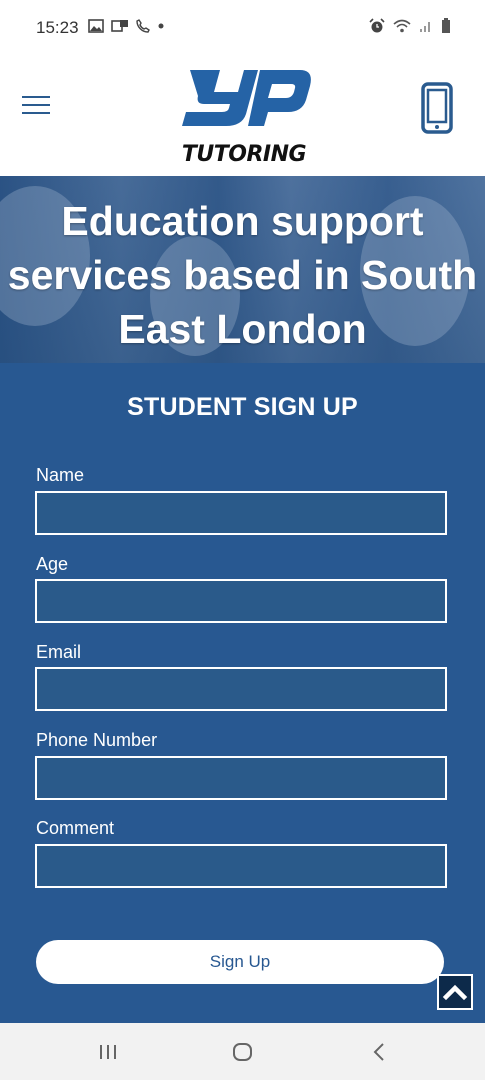 The height and width of the screenshot is (1080, 485). What do you see at coordinates (246, 98) in the screenshot?
I see `yp-logo-mark` at bounding box center [246, 98].